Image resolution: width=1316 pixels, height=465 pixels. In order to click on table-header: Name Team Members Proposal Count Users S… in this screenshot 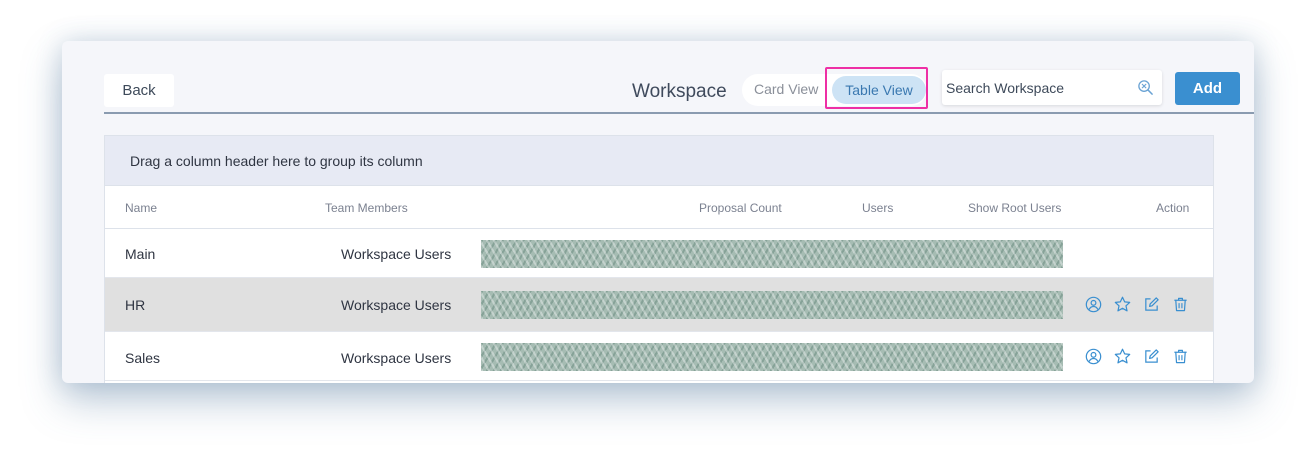, I will do `click(659, 207)`.